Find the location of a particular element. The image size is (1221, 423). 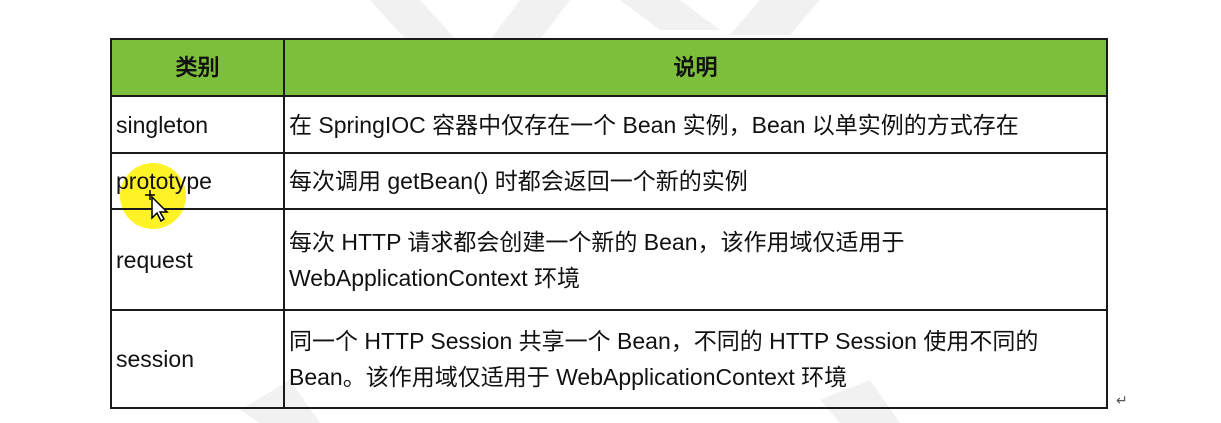

scope-category-cell: request is located at coordinates (197, 259).